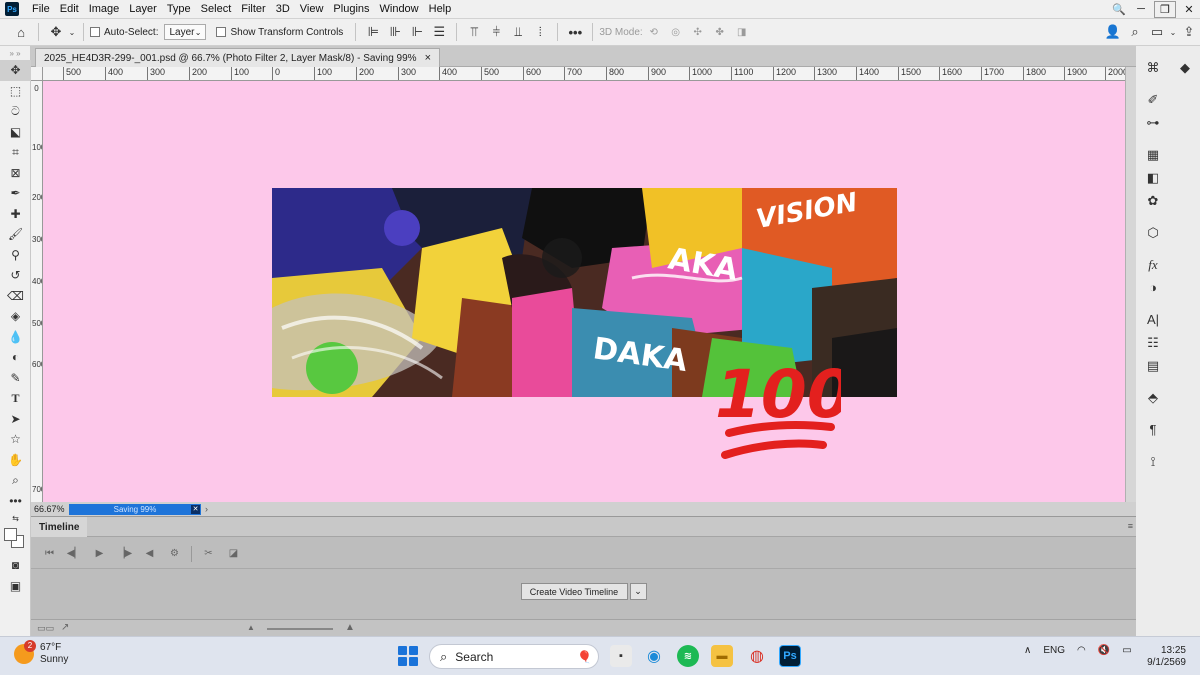  Describe the element at coordinates (373, 32) in the screenshot. I see `align-left-icon: ⊫` at that location.